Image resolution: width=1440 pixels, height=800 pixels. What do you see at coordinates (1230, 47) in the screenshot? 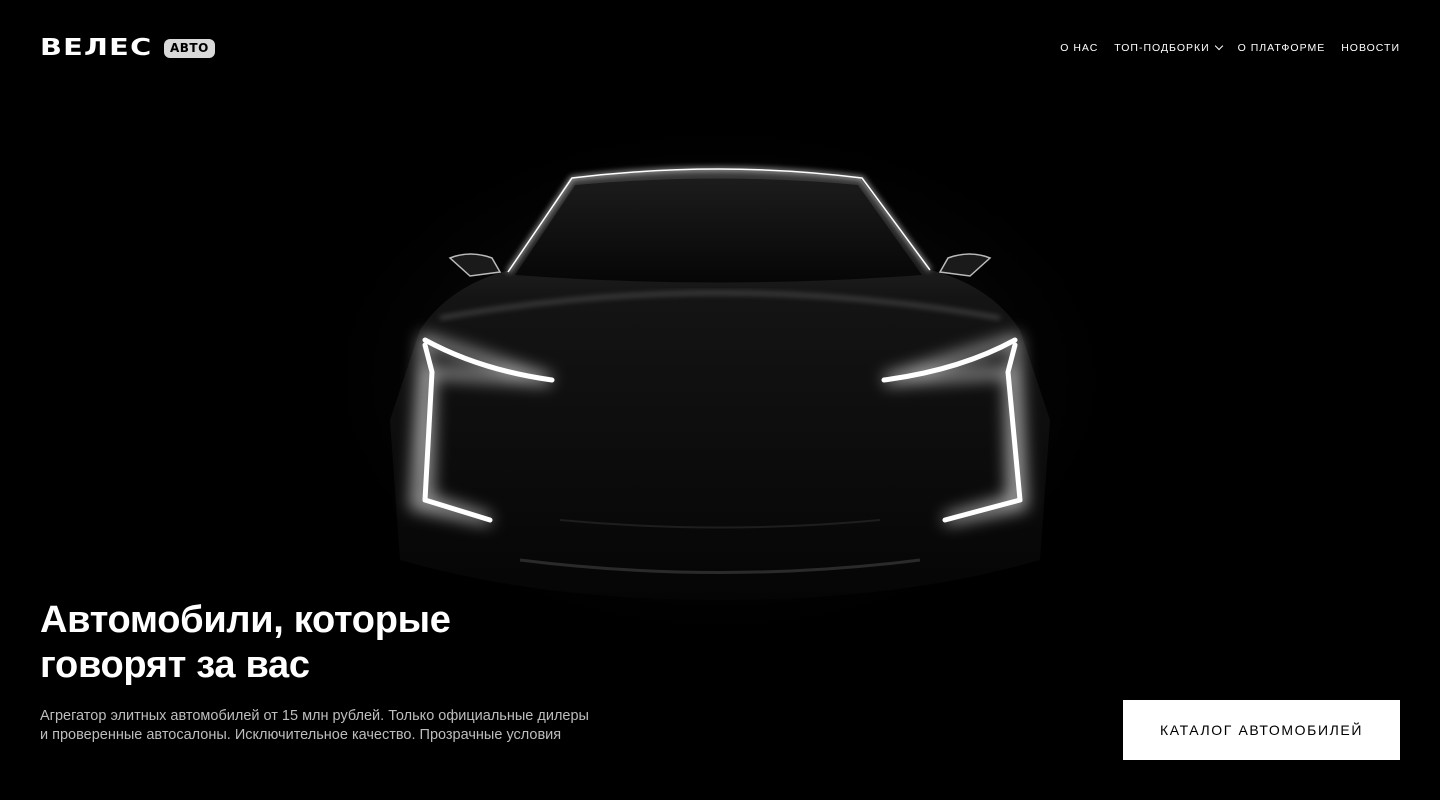
I see `main-nav: О НАС ТОП-ПОДБОРКИ О ПЛАТФОРМЕ НОВОСТИ` at bounding box center [1230, 47].